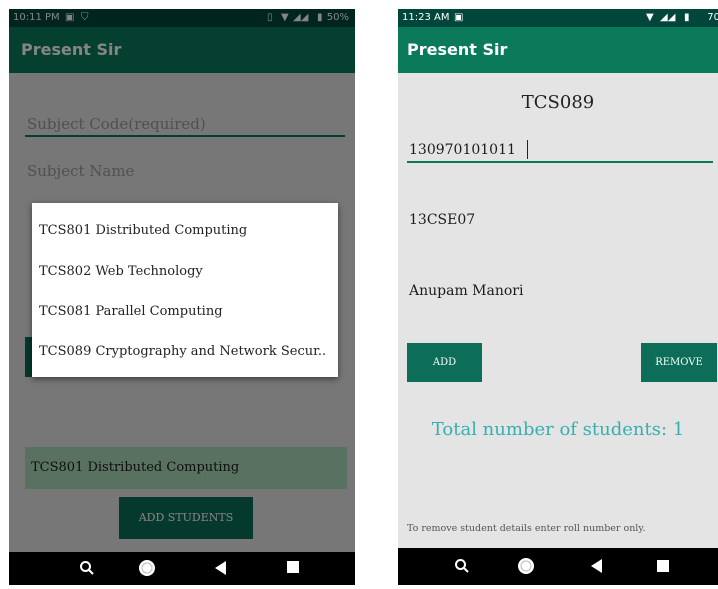 The width and height of the screenshot is (718, 589). I want to click on signal-icon: ◢◢, so click(668, 17).